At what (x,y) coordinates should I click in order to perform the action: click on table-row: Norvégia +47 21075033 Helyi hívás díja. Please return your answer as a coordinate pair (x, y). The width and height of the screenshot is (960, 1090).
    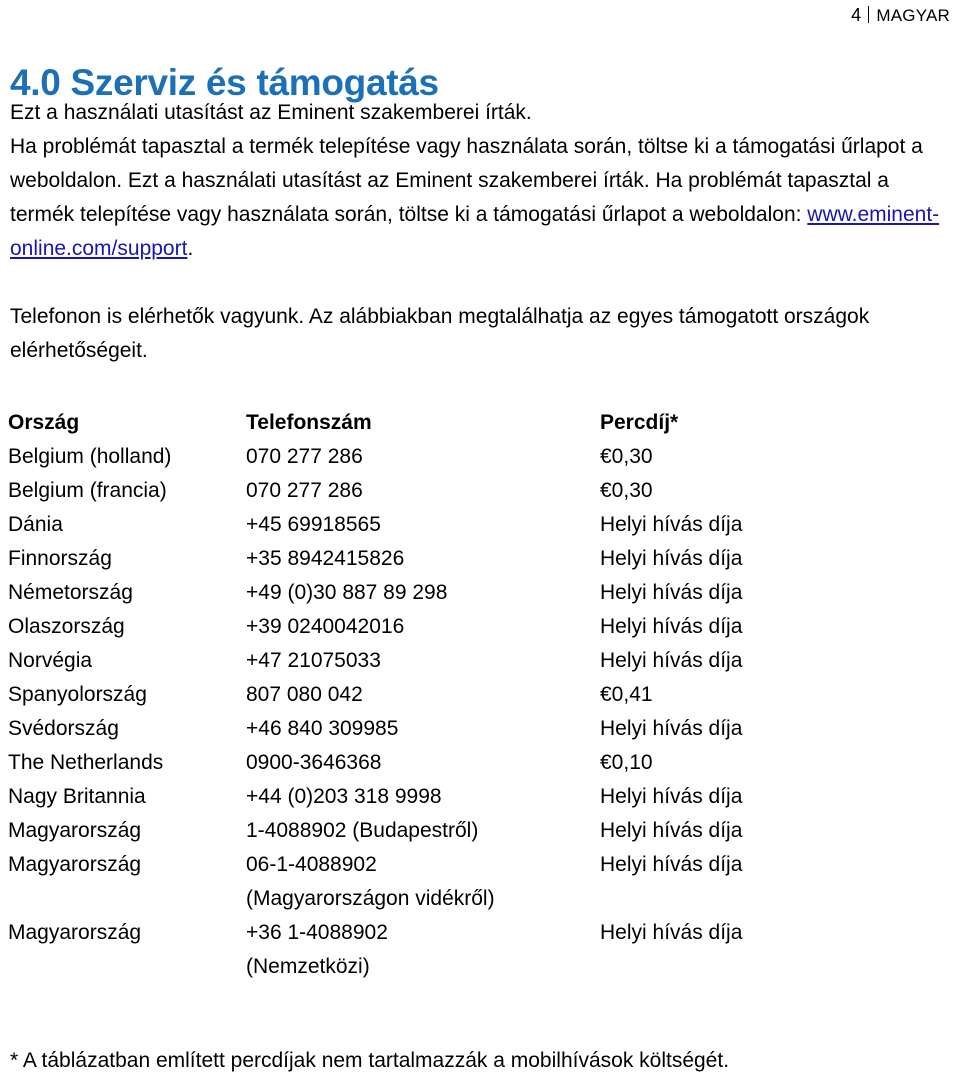
    Looking at the image, I should click on (438, 661).